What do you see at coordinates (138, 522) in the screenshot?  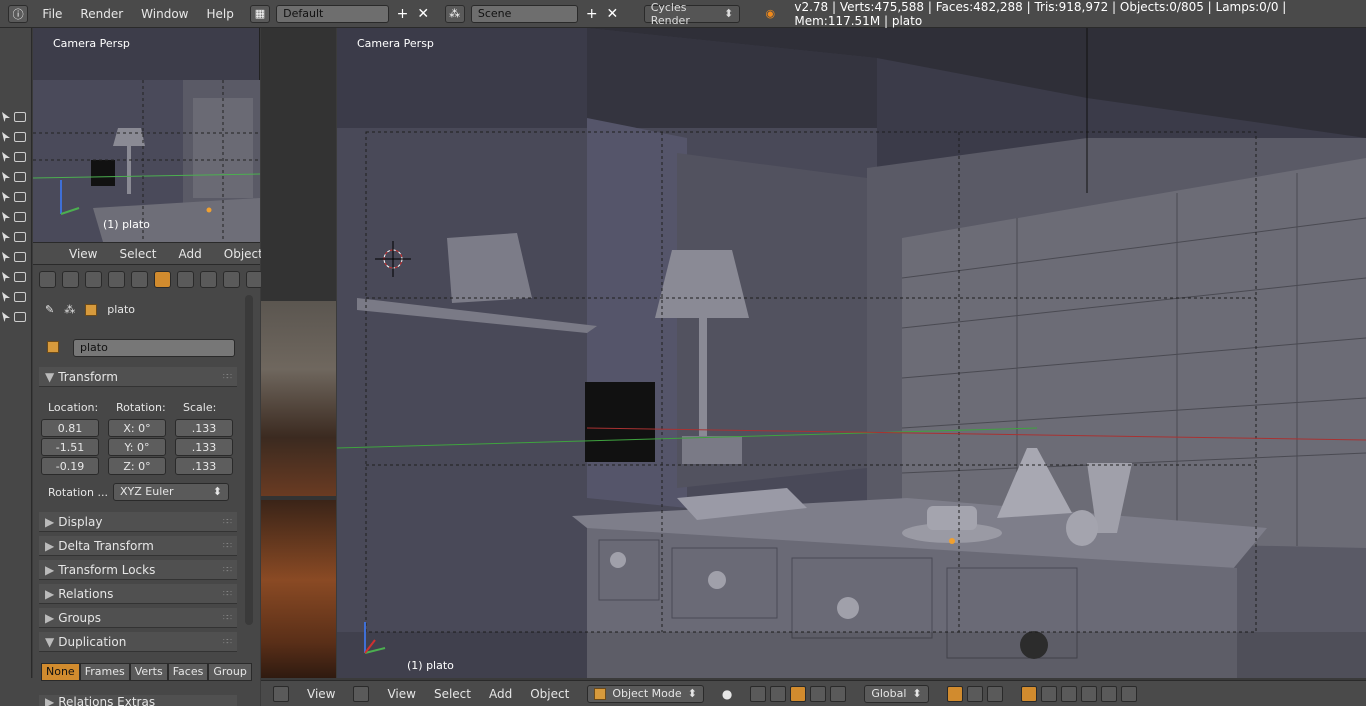 I see `display-section-header: ▶ Display ∷∷` at bounding box center [138, 522].